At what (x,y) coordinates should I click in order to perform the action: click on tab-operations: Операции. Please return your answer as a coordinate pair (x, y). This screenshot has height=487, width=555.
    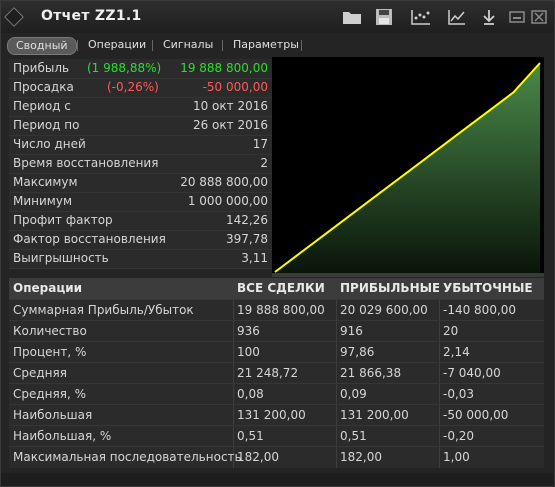
    Looking at the image, I should click on (117, 45).